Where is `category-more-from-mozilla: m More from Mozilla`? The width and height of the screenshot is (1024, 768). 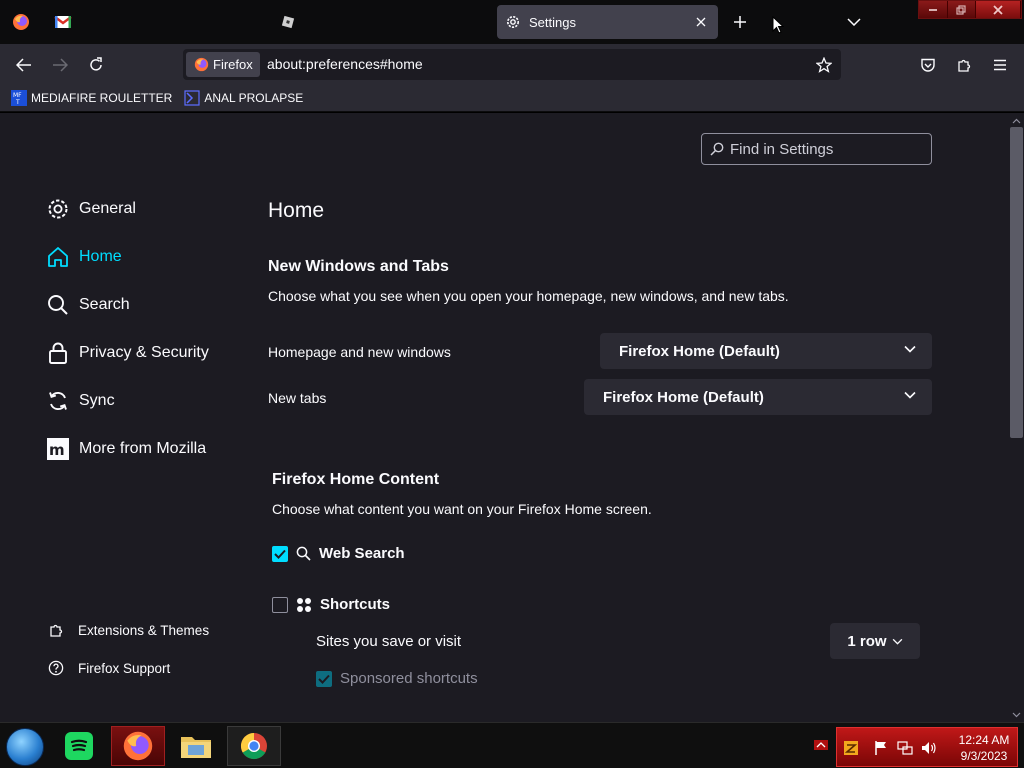 category-more-from-mozilla: m More from Mozilla is located at coordinates (125, 449).